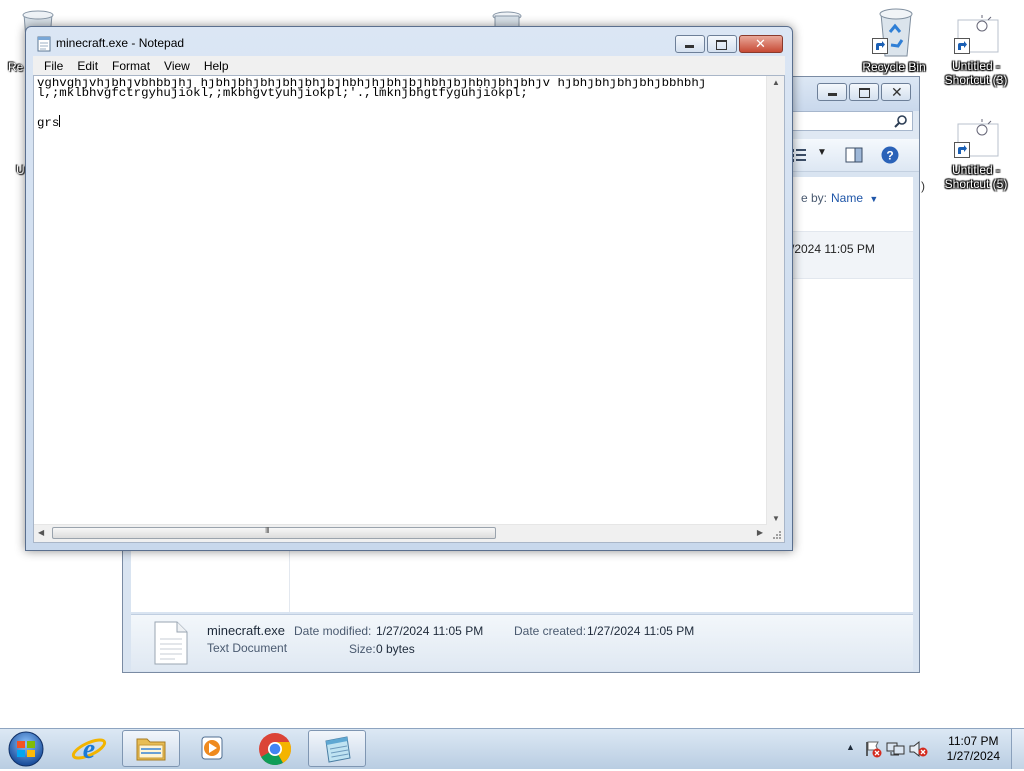  Describe the element at coordinates (894, 67) in the screenshot. I see `desktop-icon-label: Recycle Bin` at that location.